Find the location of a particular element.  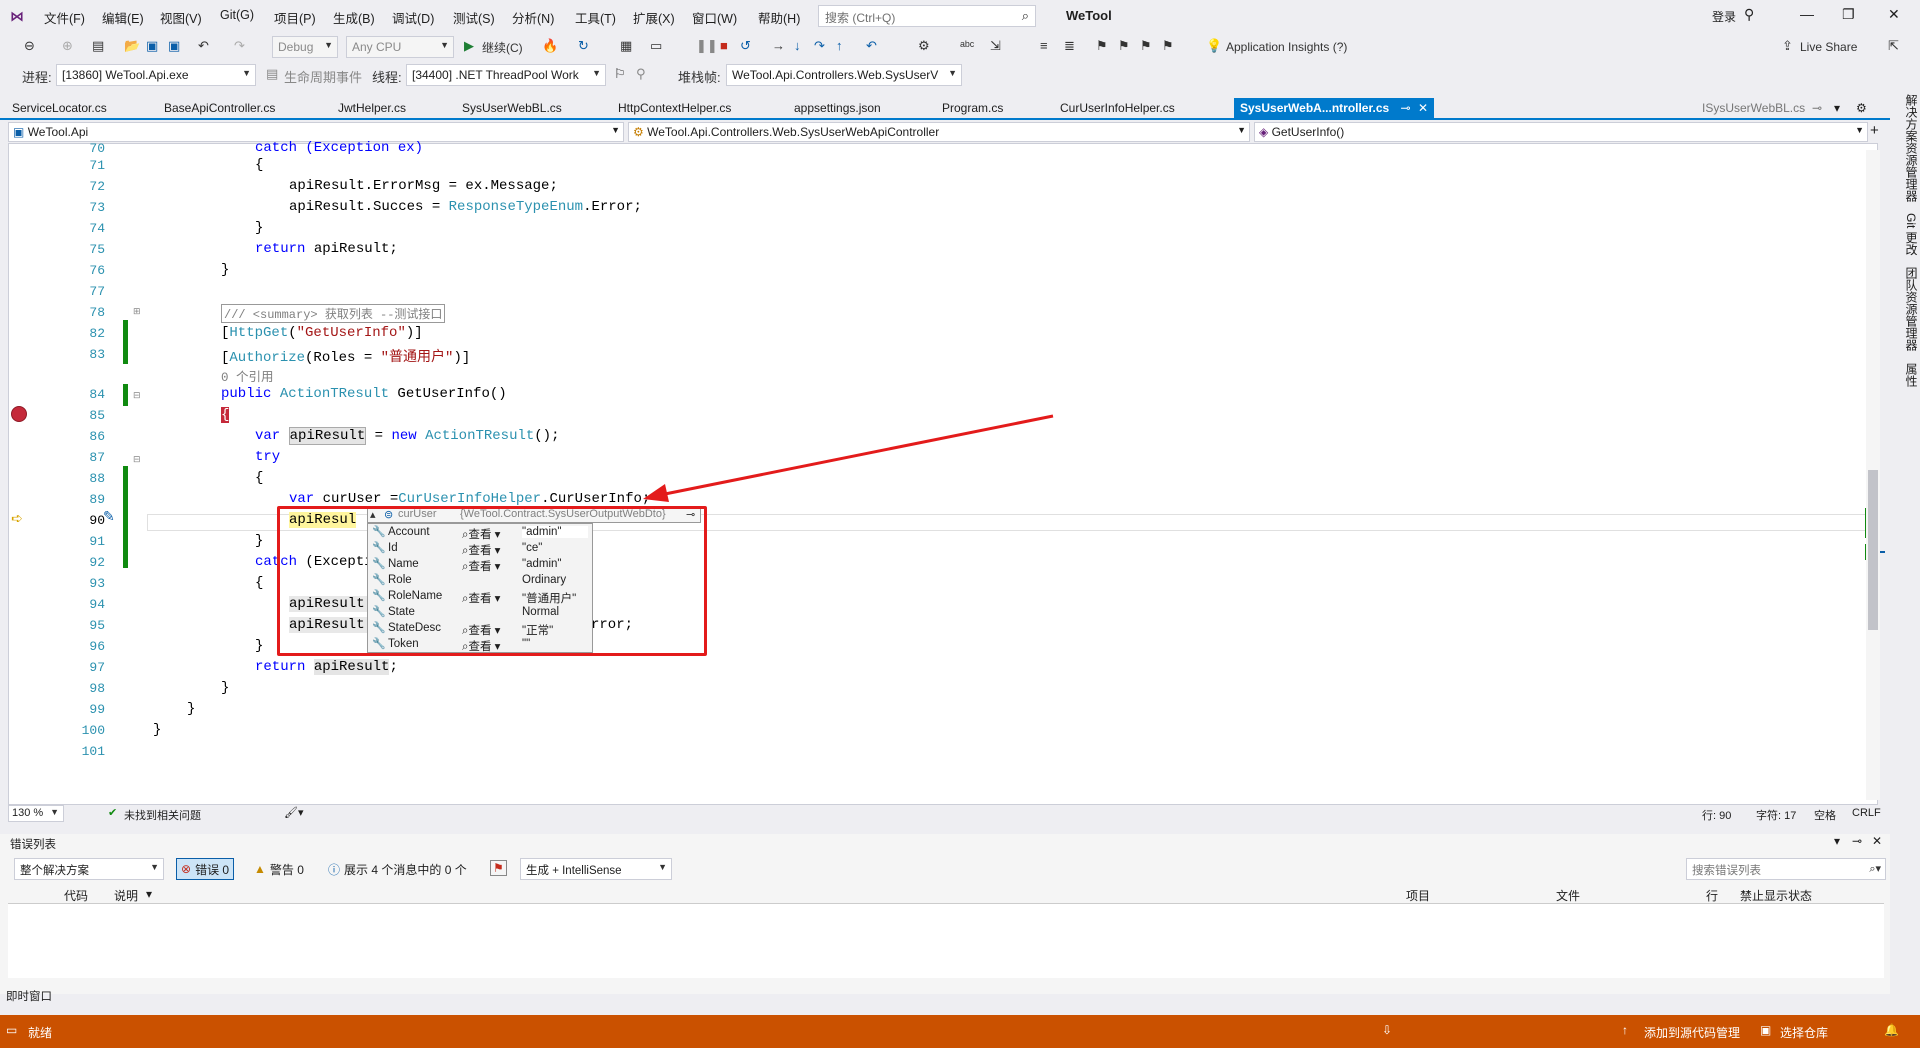

error-search-input: 搜索错误列表 ⌕▾ is located at coordinates (1786, 869).